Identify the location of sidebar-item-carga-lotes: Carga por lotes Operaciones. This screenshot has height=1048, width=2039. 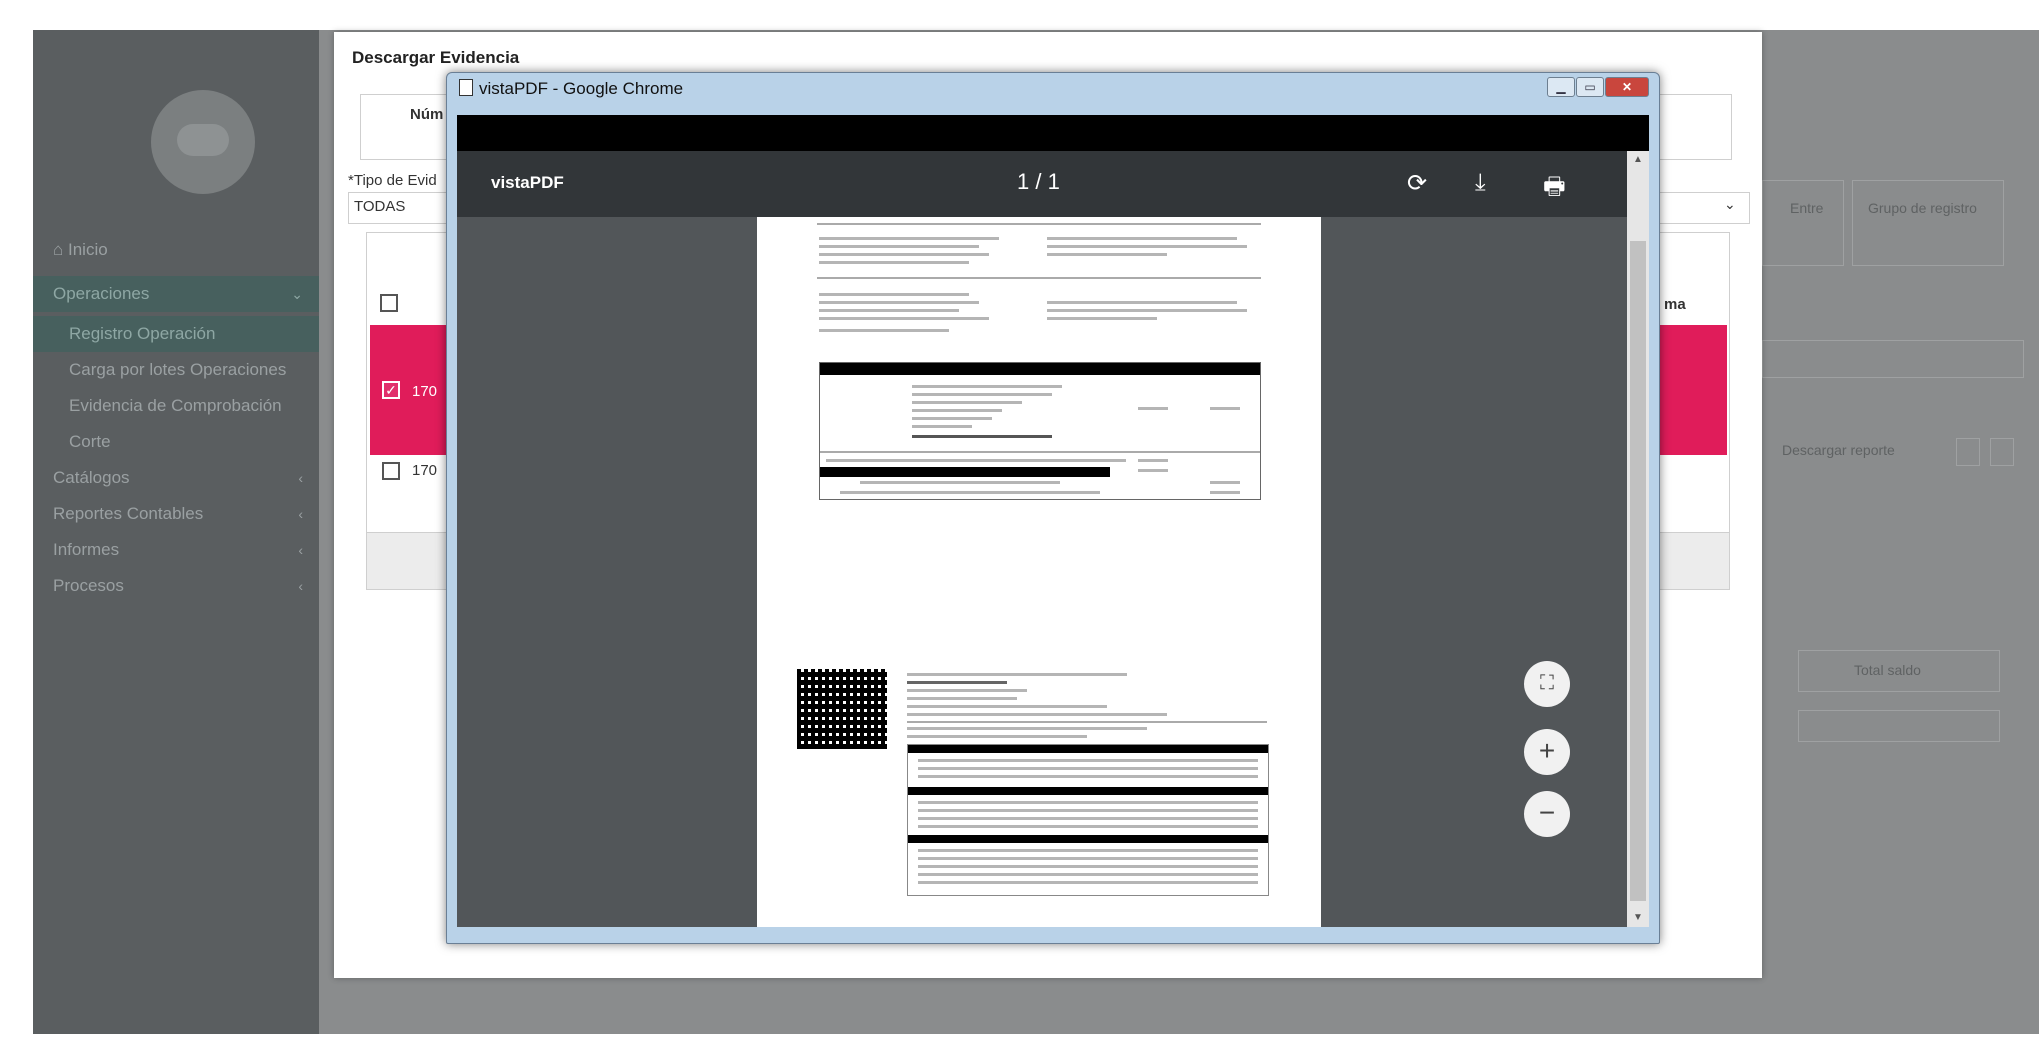
(176, 370).